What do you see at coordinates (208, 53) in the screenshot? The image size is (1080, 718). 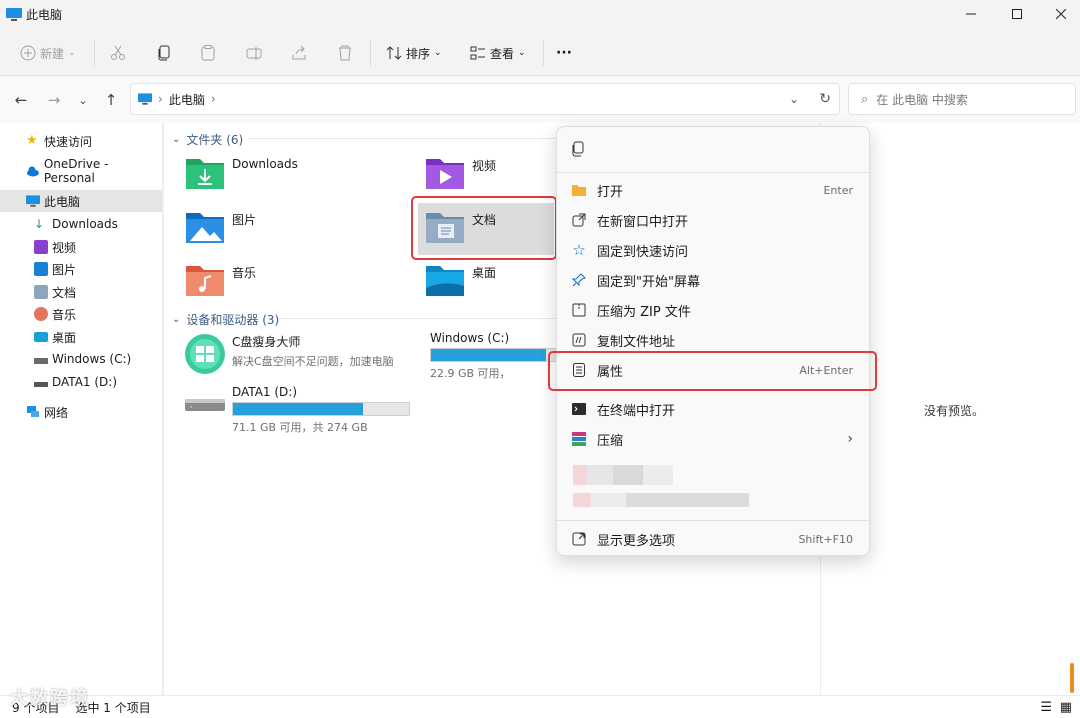 I see `paste-button` at bounding box center [208, 53].